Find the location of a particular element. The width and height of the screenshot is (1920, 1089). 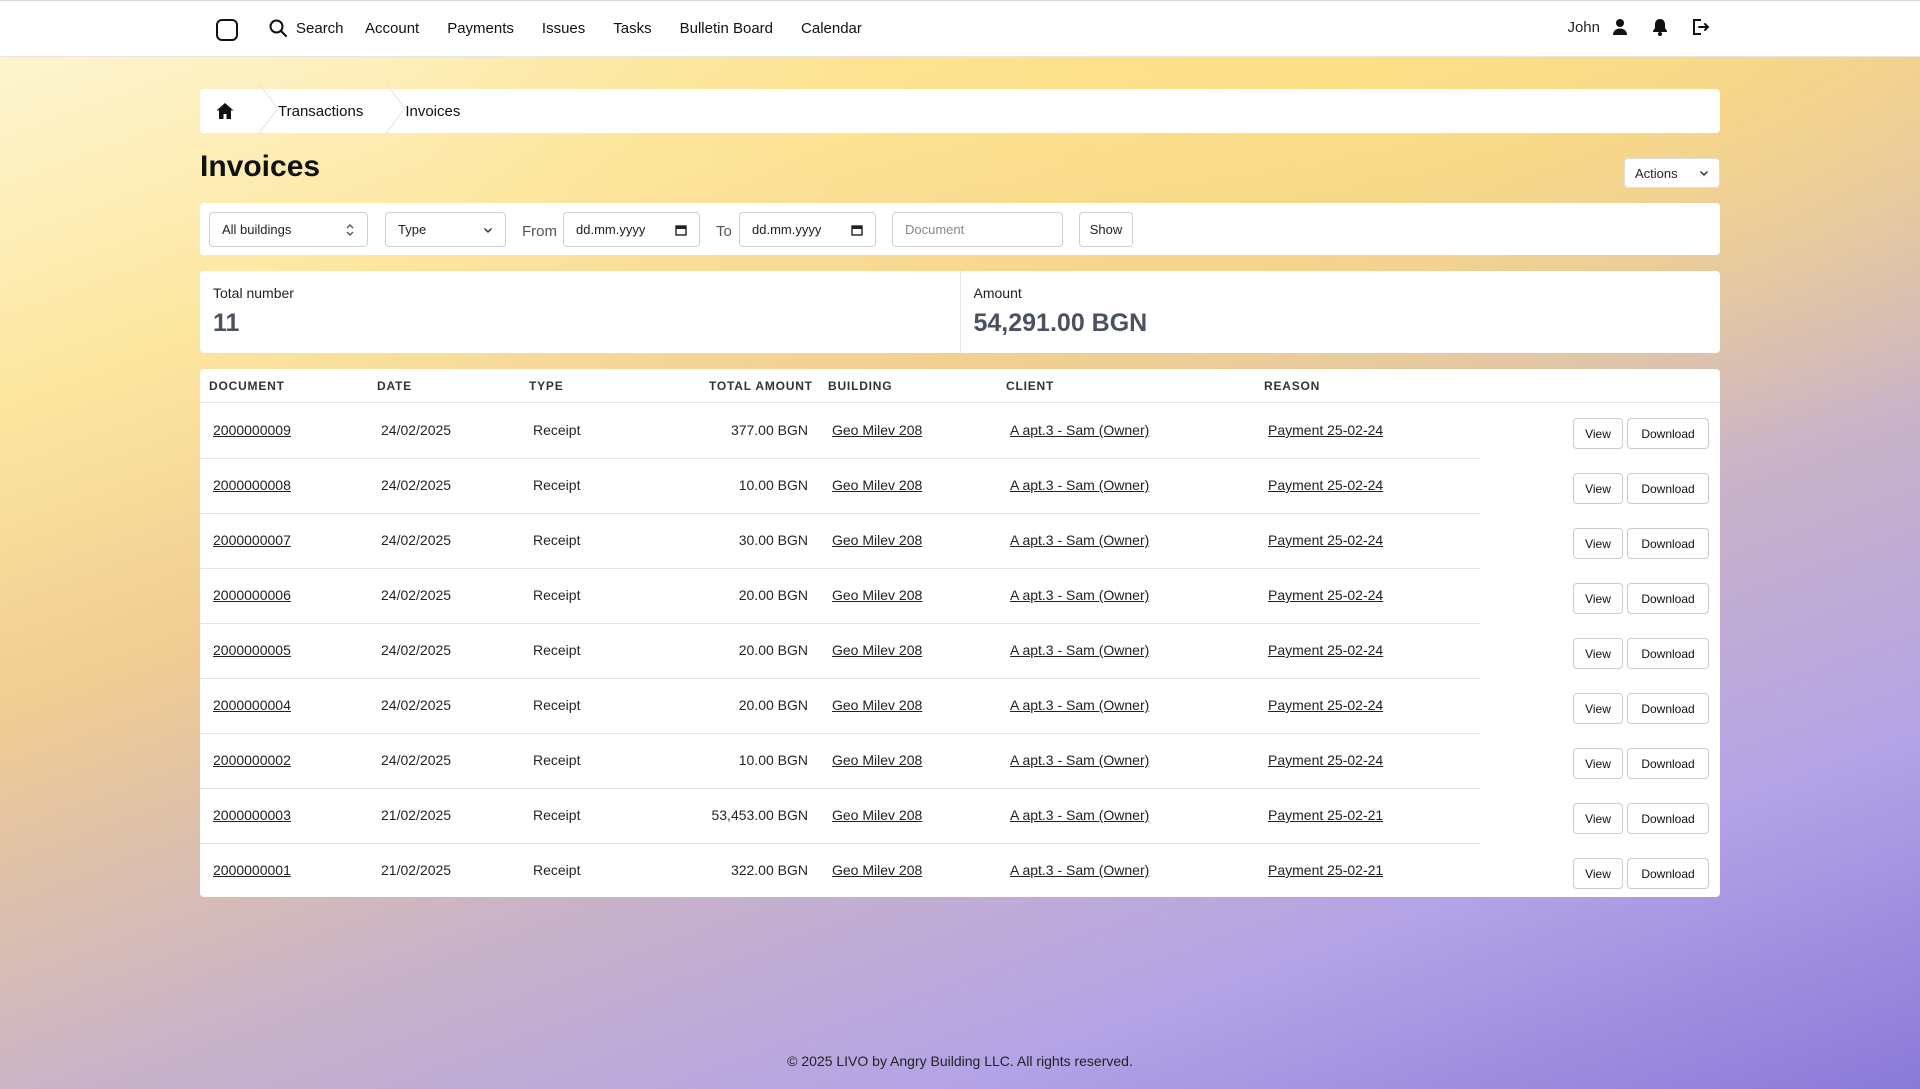

header-client: CLIENT is located at coordinates (1030, 386).